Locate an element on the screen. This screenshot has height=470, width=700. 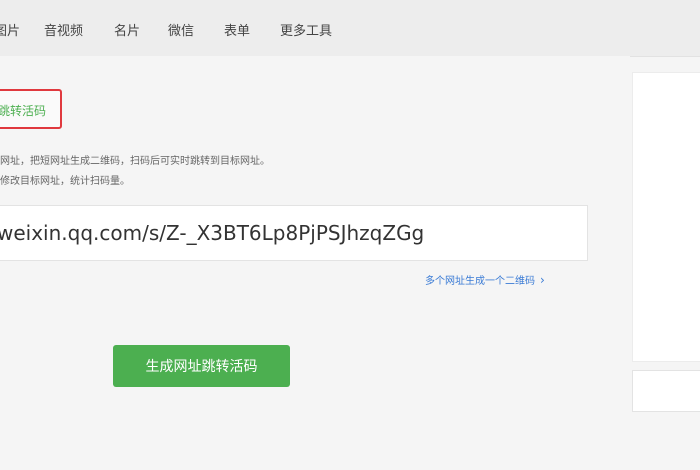
url-input is located at coordinates (294, 233).